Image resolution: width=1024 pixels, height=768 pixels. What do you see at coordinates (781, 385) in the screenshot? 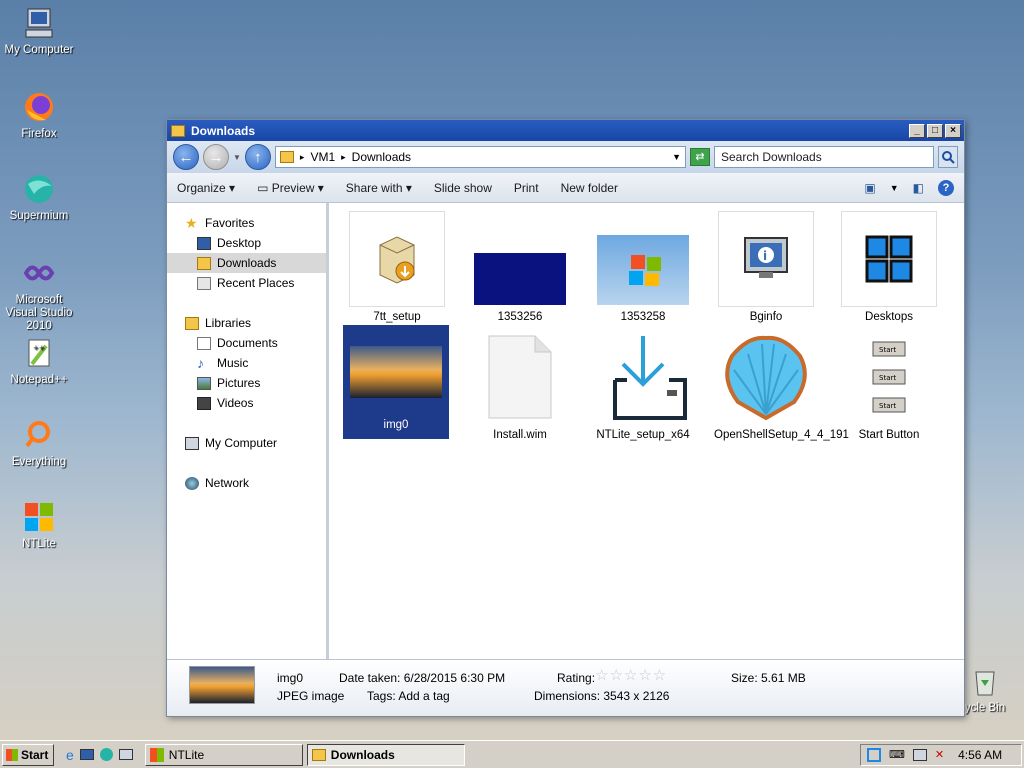
I see `file-item: OpenShellSetup_4_4_191` at bounding box center [781, 385].